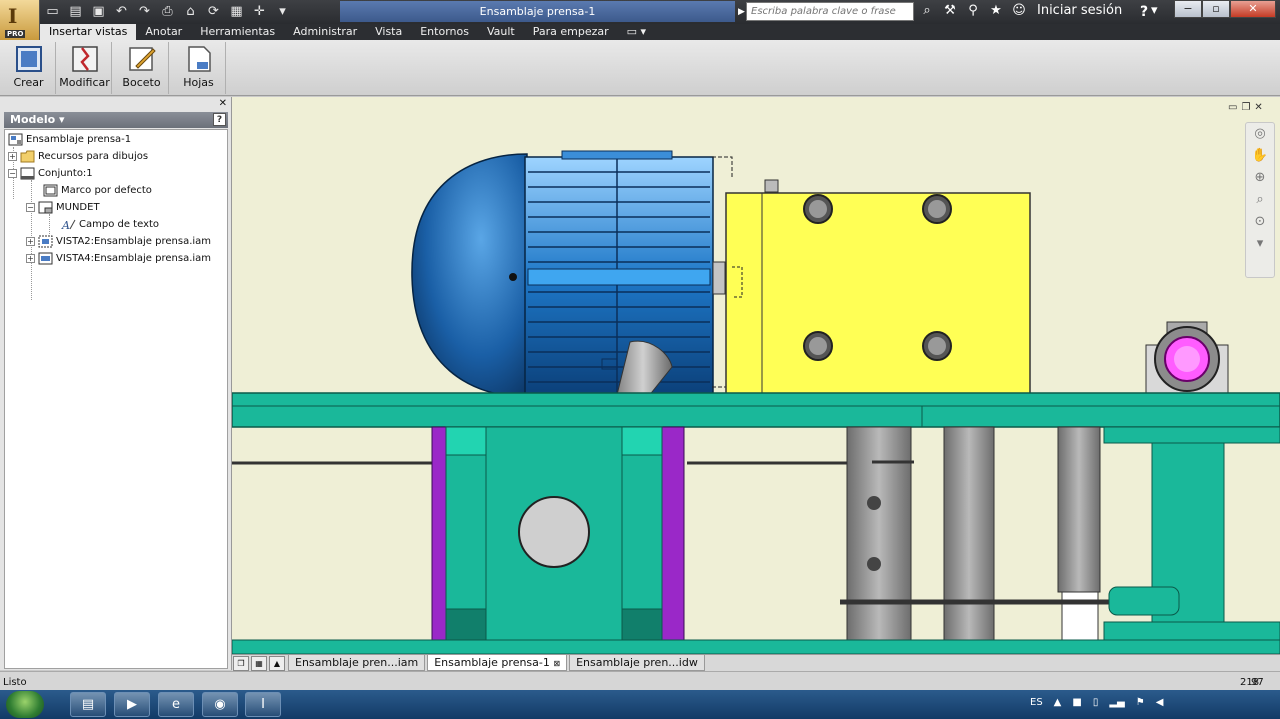 The image size is (1280, 719). I want to click on ribbon-display-options-icon: ▭ ▾, so click(636, 32).